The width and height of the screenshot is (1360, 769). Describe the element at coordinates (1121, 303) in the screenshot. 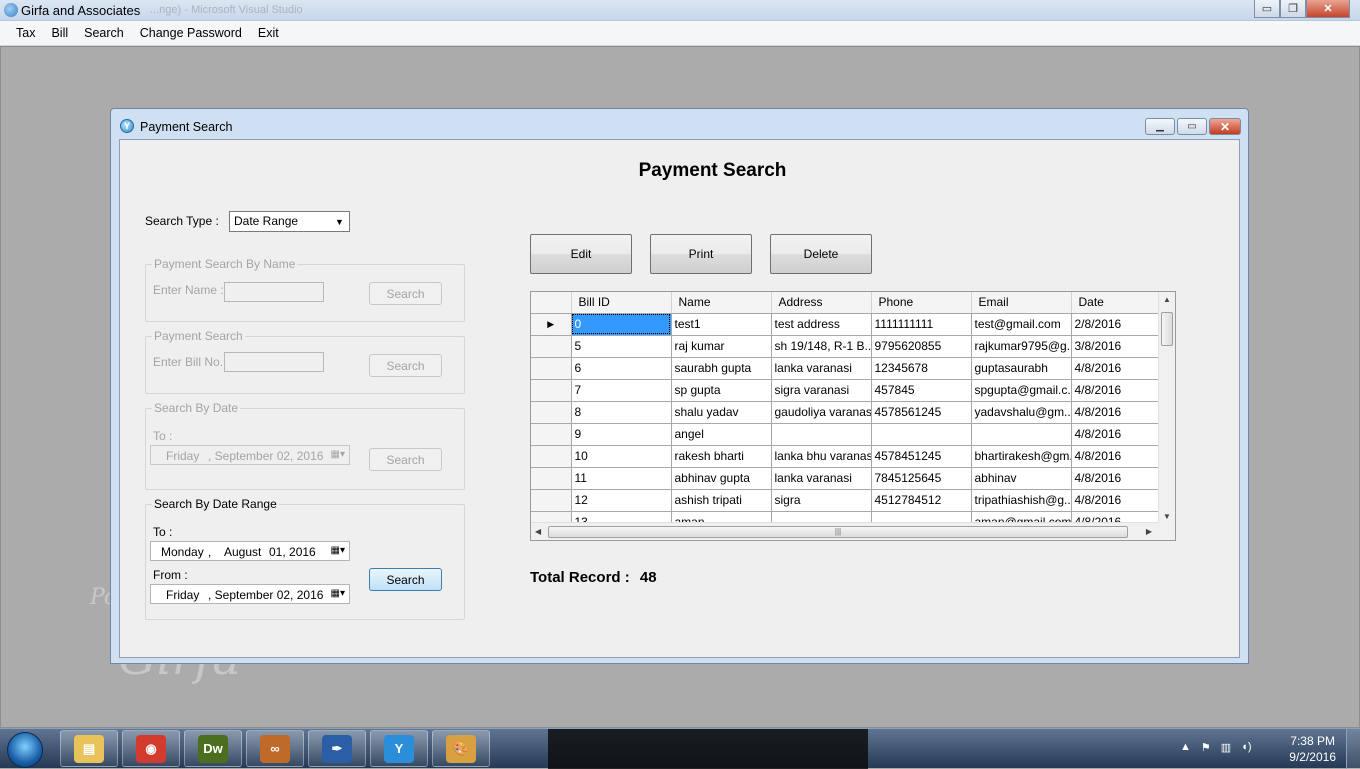

I see `column-header-date: Date` at that location.